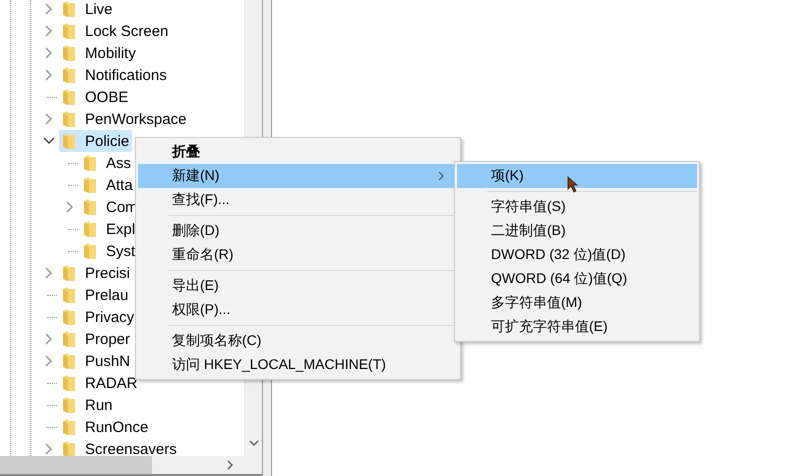 This screenshot has height=476, width=799. Describe the element at coordinates (119, 185) in the screenshot. I see `tree-item-label: Atta` at that location.